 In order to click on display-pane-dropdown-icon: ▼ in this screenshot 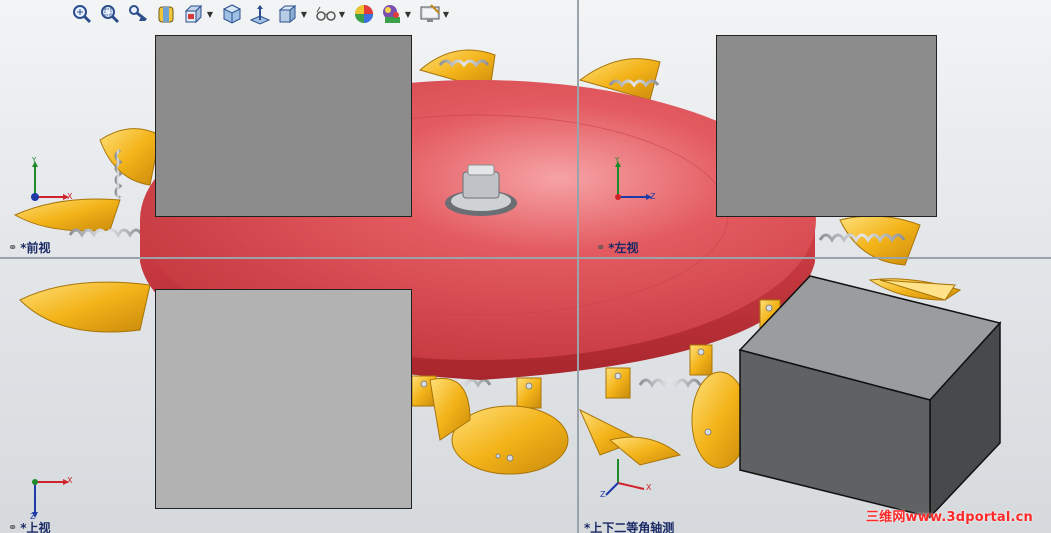, I will do `click(446, 14)`.